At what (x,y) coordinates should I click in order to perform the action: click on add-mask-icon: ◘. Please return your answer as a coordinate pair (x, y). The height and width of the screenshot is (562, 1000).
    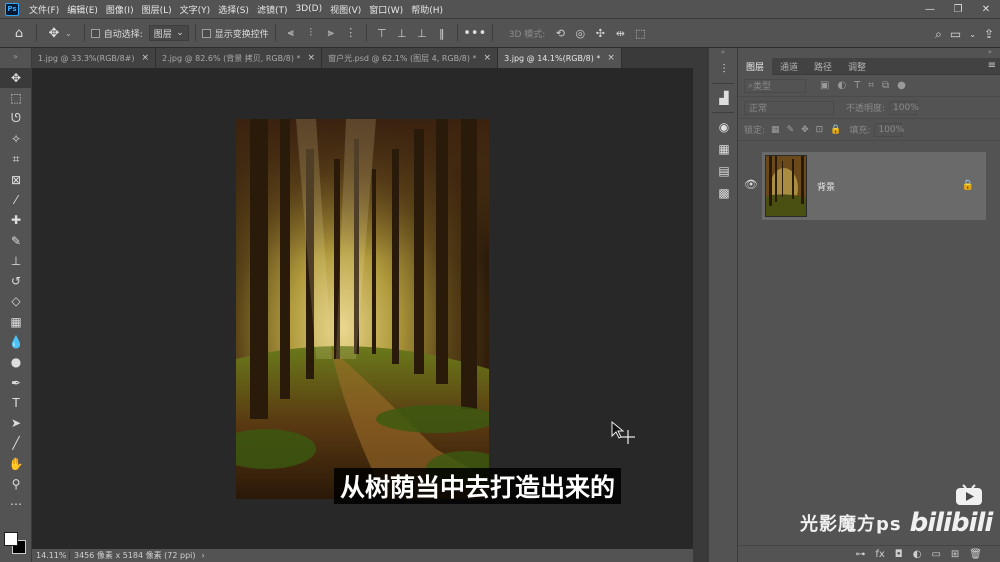
    Looking at the image, I should click on (899, 554).